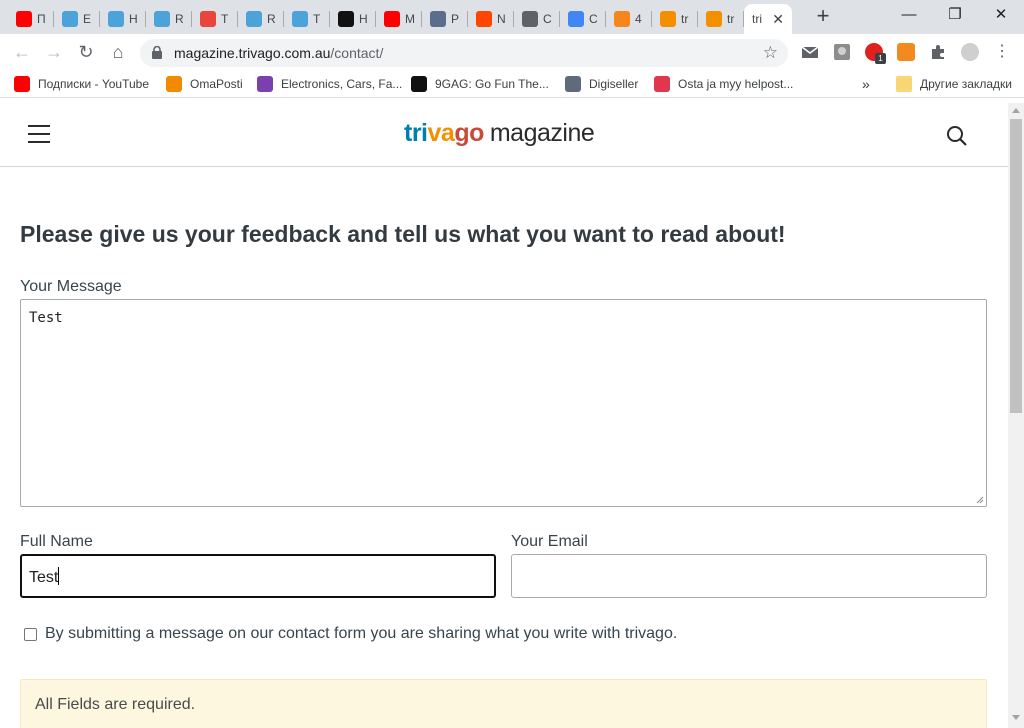 The image size is (1024, 728). What do you see at coordinates (749, 576) in the screenshot?
I see `email-input` at bounding box center [749, 576].